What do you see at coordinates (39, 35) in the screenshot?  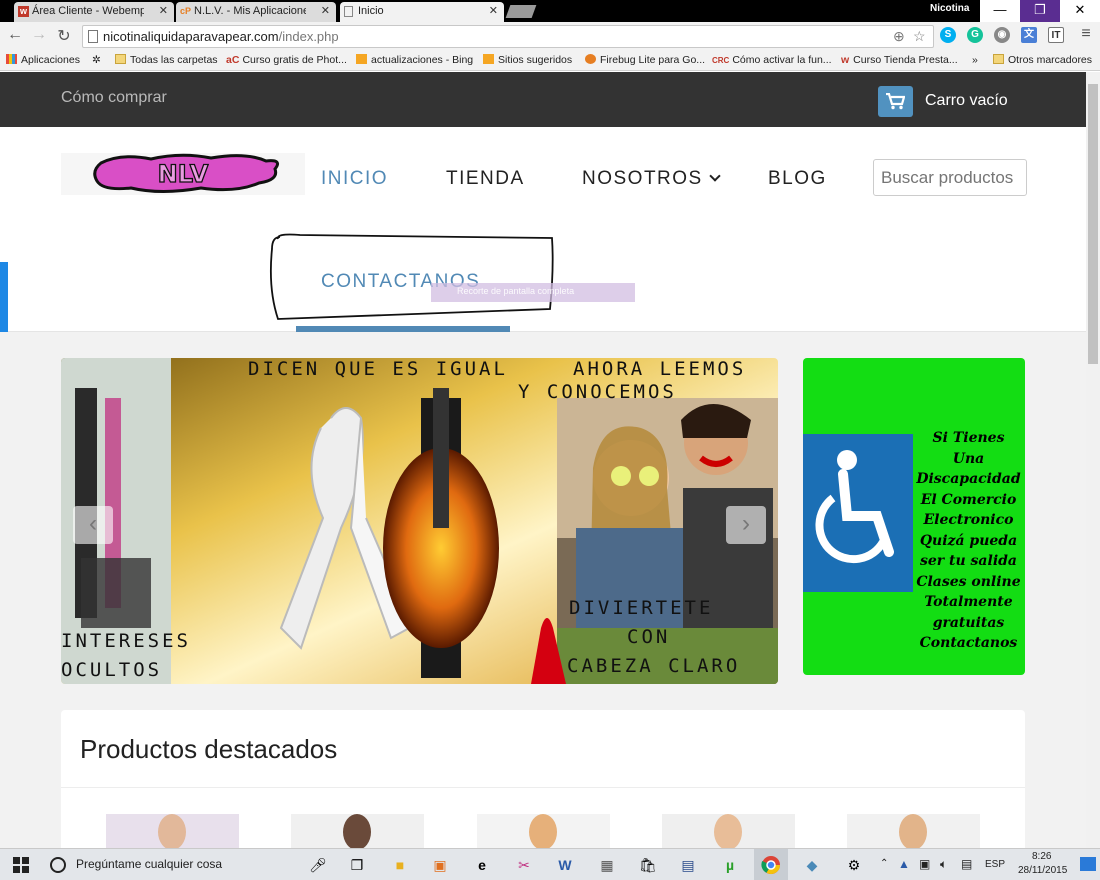 I see `forward-arrow-icon: →` at bounding box center [39, 35].